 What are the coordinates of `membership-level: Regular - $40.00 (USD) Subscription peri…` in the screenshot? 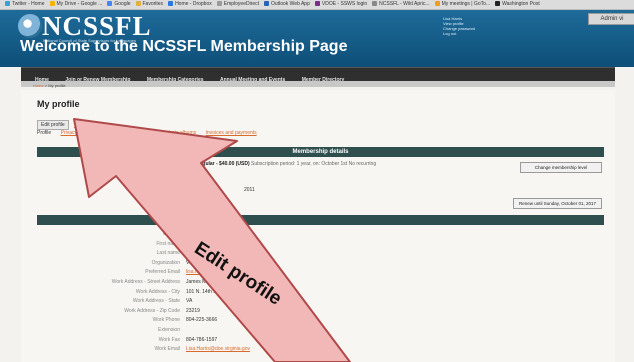 It's located at (286, 164).